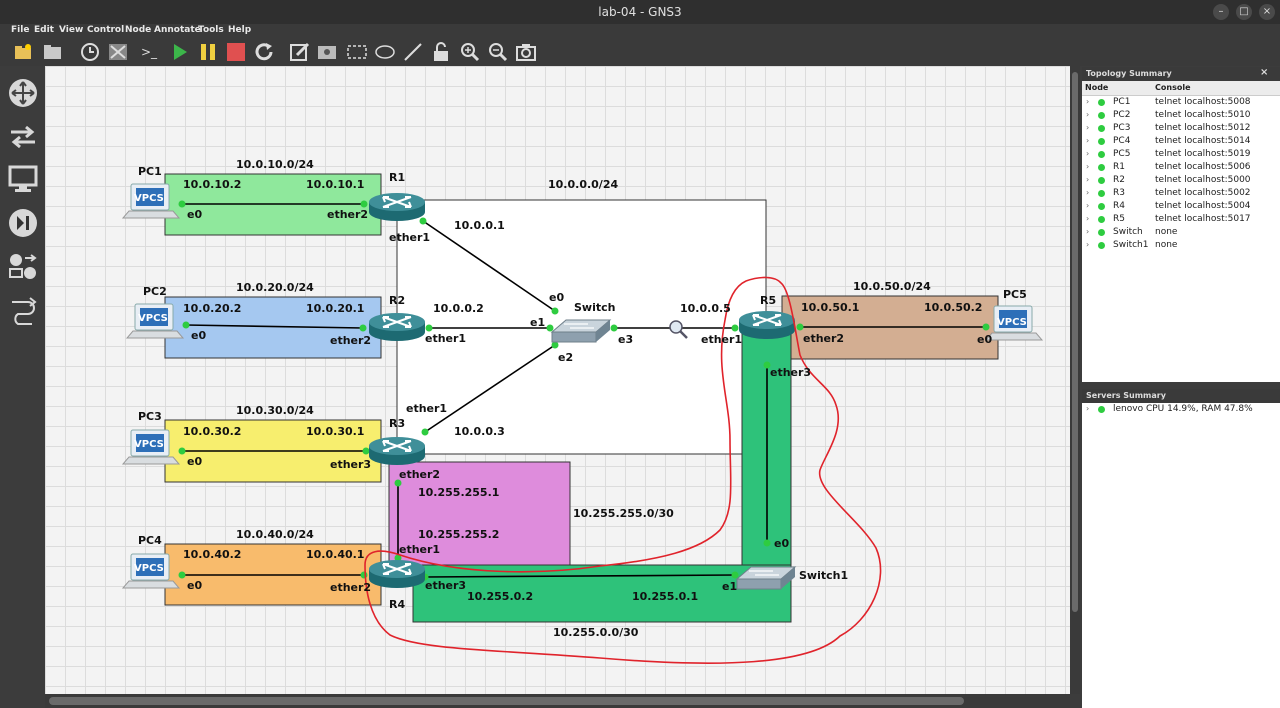  Describe the element at coordinates (397, 451) in the screenshot. I see `router-r3-icon` at that location.